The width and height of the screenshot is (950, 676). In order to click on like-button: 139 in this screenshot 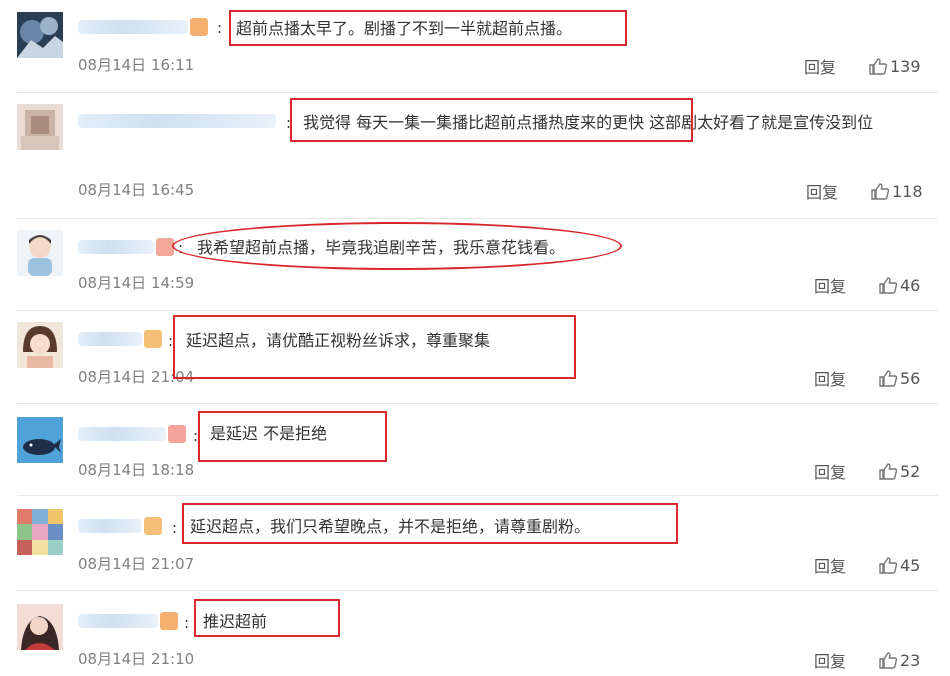, I will do `click(894, 66)`.